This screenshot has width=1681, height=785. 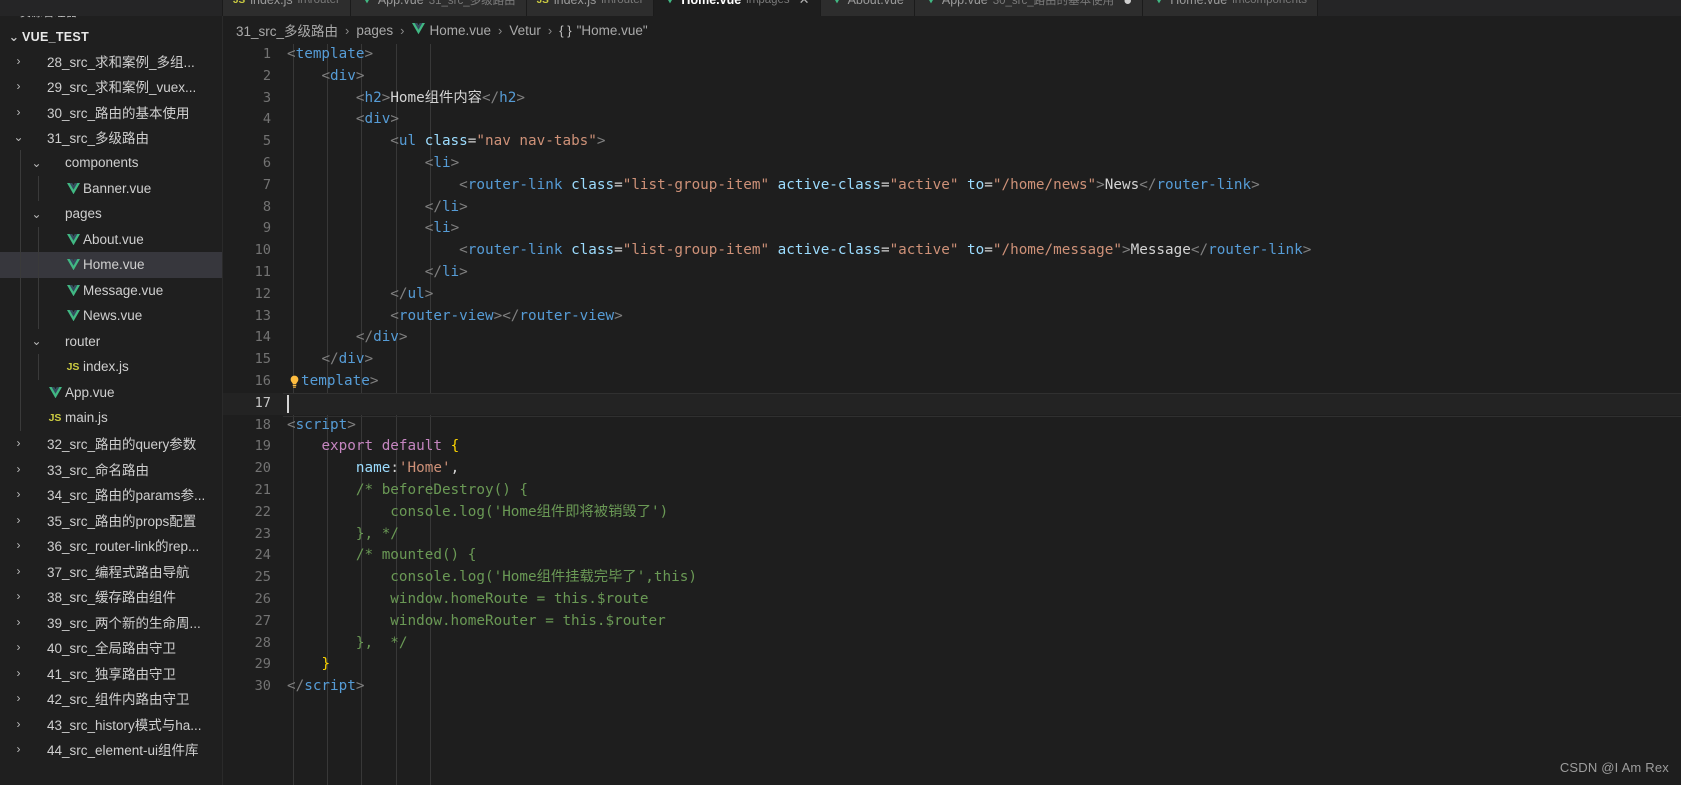 What do you see at coordinates (952, 317) in the screenshot?
I see `code-line-13: 13 <router-view></router-view>` at bounding box center [952, 317].